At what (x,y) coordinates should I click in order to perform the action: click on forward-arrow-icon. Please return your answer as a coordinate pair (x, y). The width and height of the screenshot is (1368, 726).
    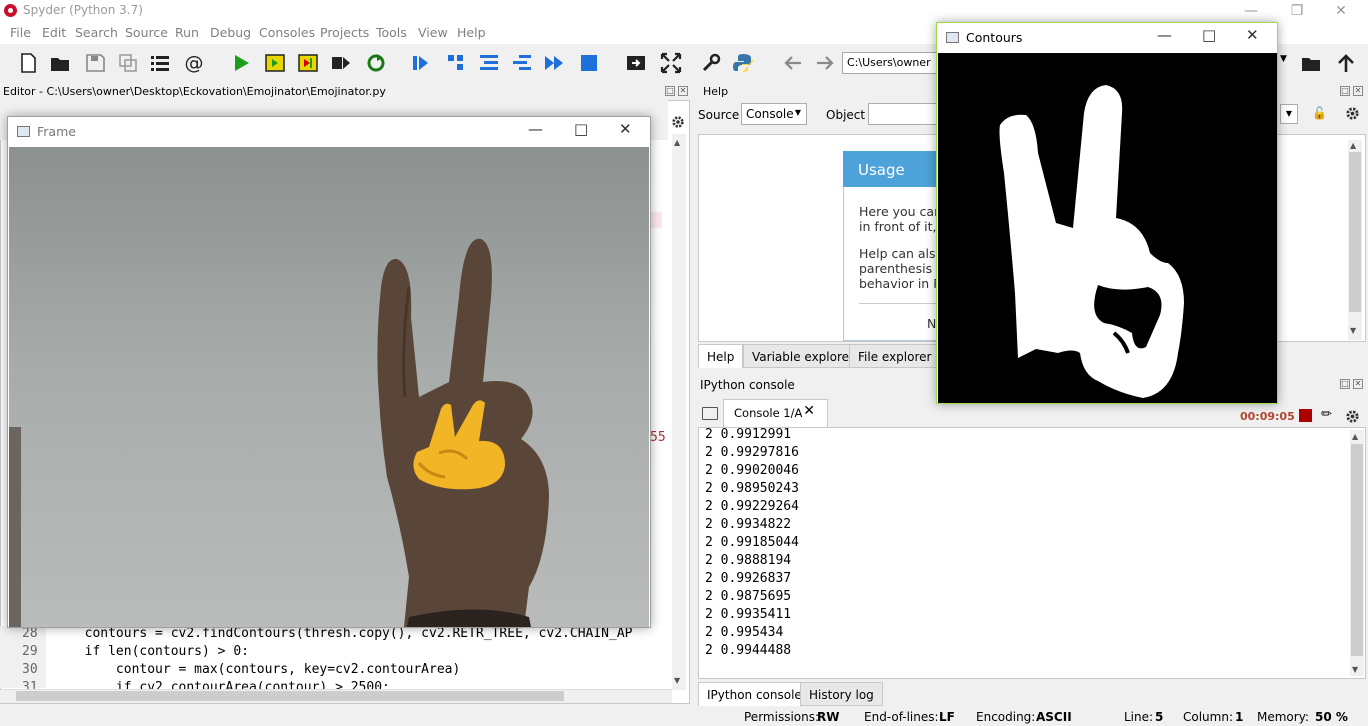
    Looking at the image, I should click on (825, 63).